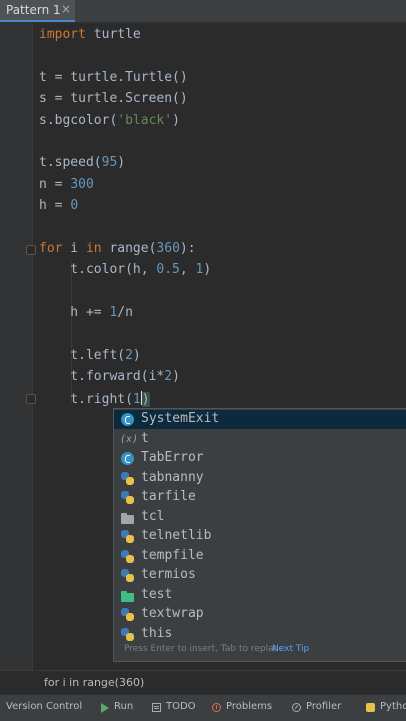 This screenshot has width=406, height=721. Describe the element at coordinates (136, 399) in the screenshot. I see `code-token: 1` at that location.